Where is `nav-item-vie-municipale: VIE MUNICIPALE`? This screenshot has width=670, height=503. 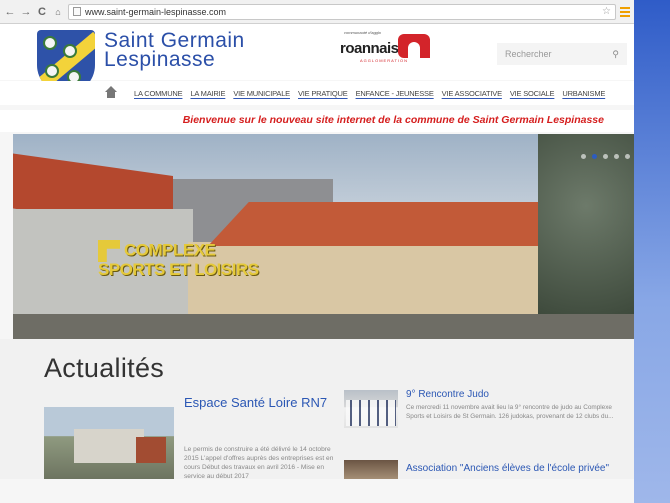 nav-item-vie-municipale: VIE MUNICIPALE is located at coordinates (261, 93).